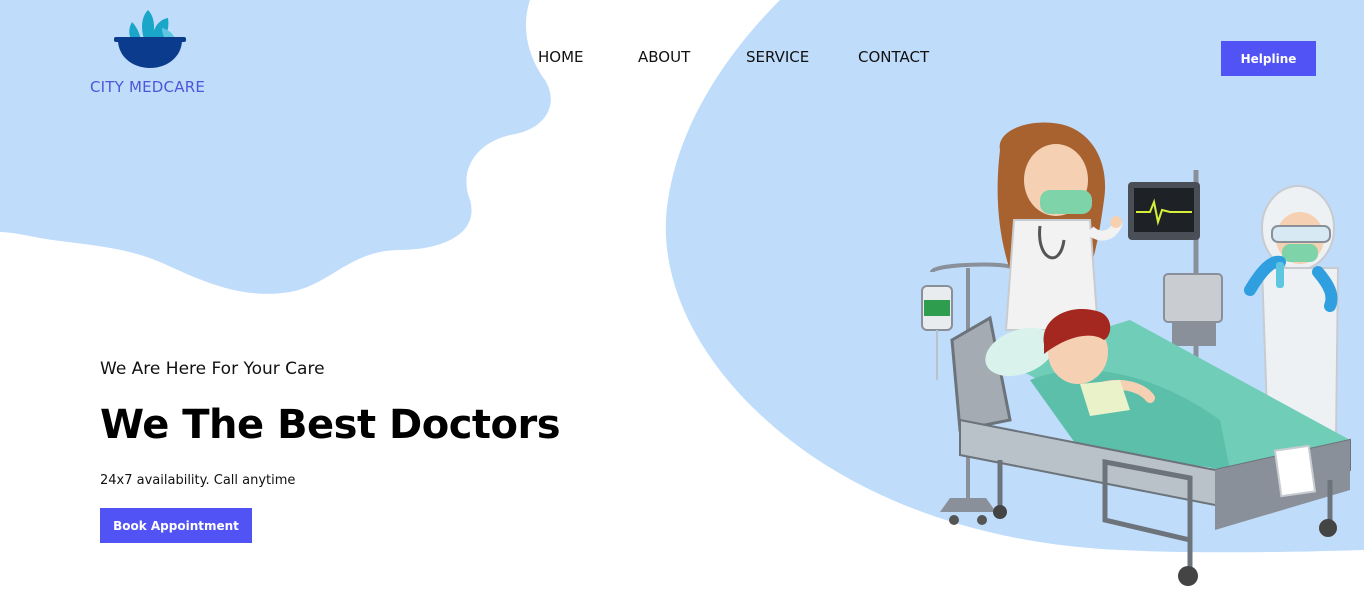 The image size is (1364, 610). What do you see at coordinates (893, 57) in the screenshot?
I see `nav-contact: CONTACT` at bounding box center [893, 57].